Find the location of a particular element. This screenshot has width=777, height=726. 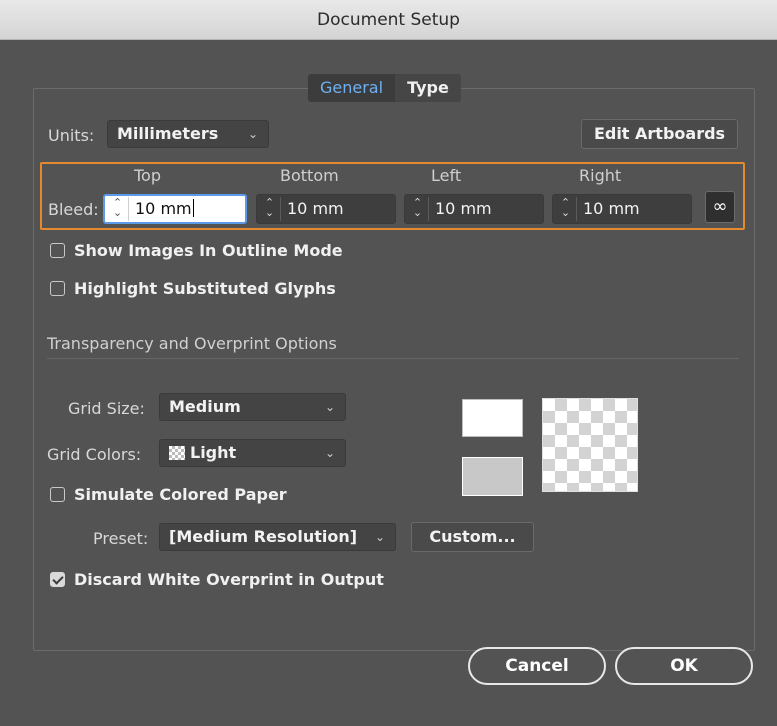

bleed-left-field: ⌃ ⌄ 10 mm is located at coordinates (474, 209).